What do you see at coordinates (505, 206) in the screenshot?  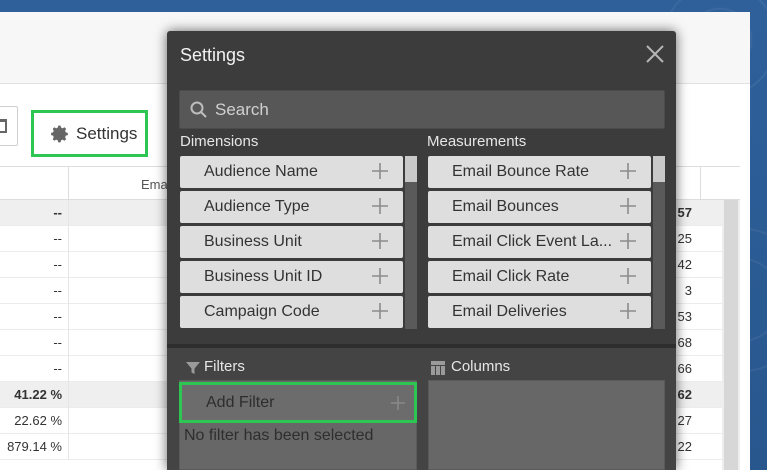 I see `measurement-item-label: Email Bounces` at bounding box center [505, 206].